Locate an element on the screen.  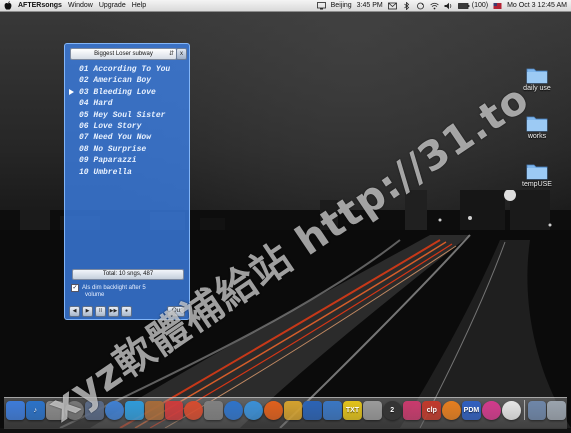
playback-controls: ◀ ▶ II ▶▶ ● is located at coordinates (100, 311).